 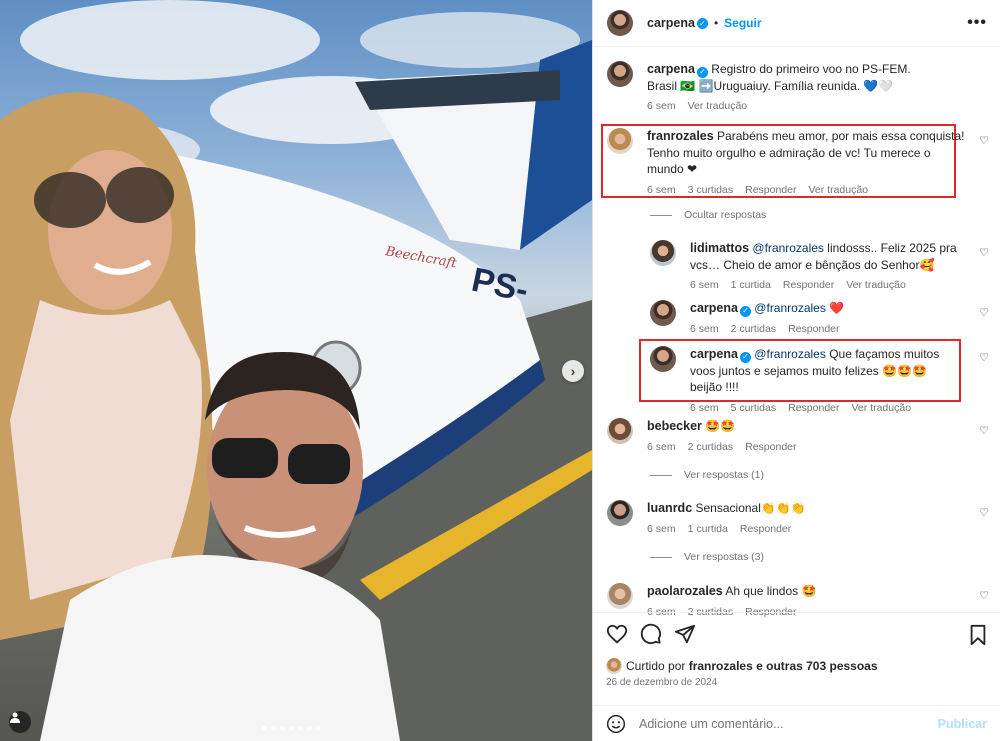 What do you see at coordinates (671, 23) in the screenshot?
I see `header-username: carpena` at bounding box center [671, 23].